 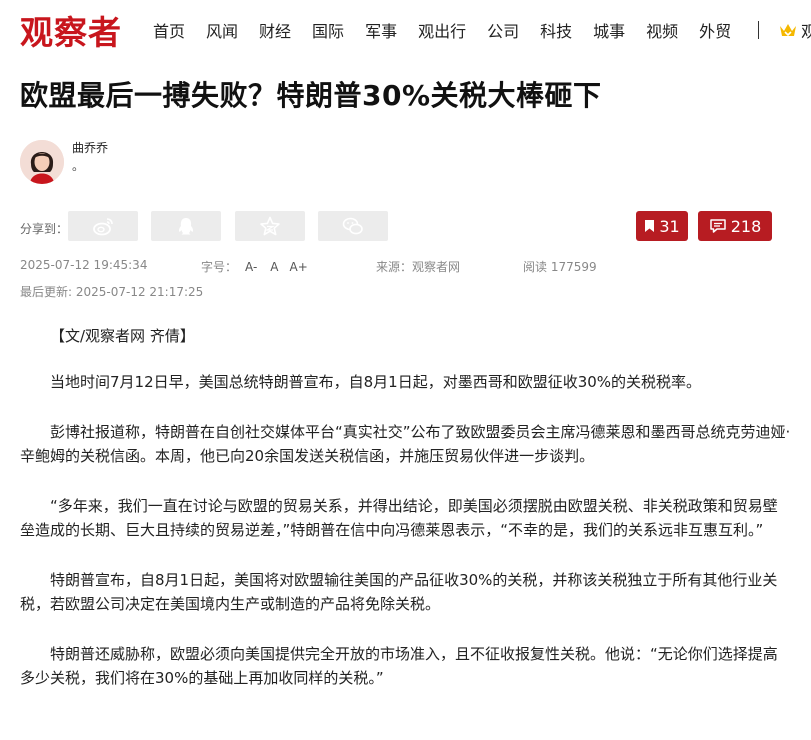 I want to click on nav-divider, so click(x=759, y=30).